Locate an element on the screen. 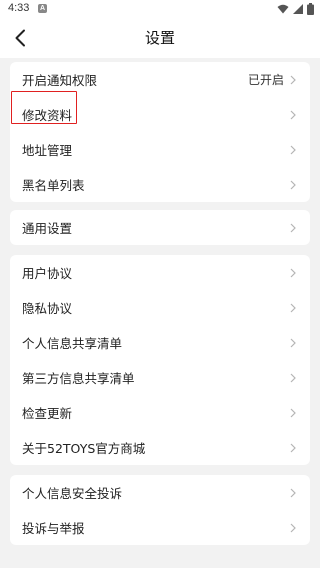 Image resolution: width=320 pixels, height=568 pixels. status-bar: 4:33 A is located at coordinates (160, 9).